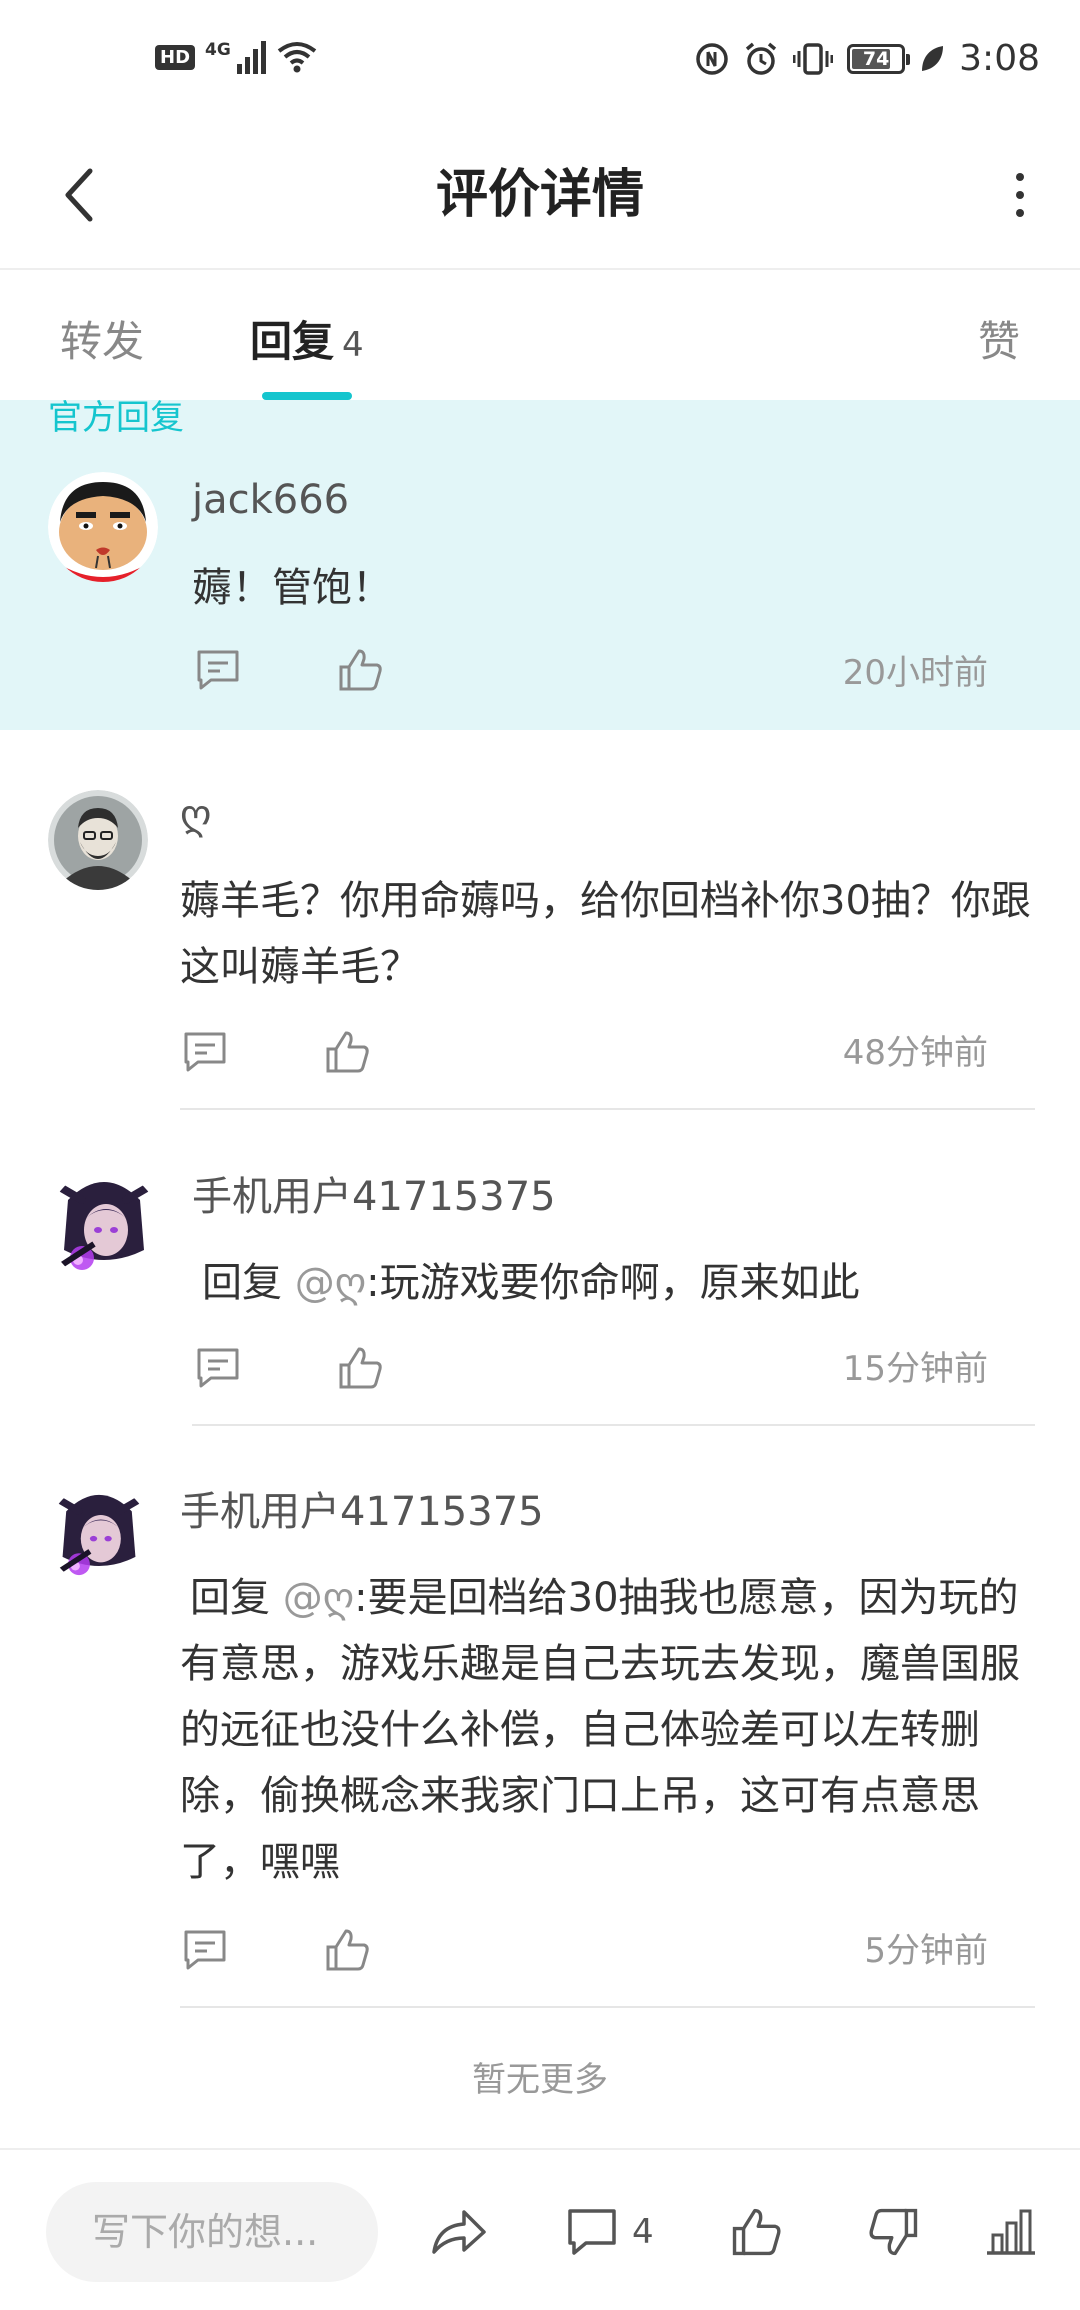 The width and height of the screenshot is (1080, 2310). Describe the element at coordinates (926, 1951) in the screenshot. I see `timestamp: 5分钟前` at that location.